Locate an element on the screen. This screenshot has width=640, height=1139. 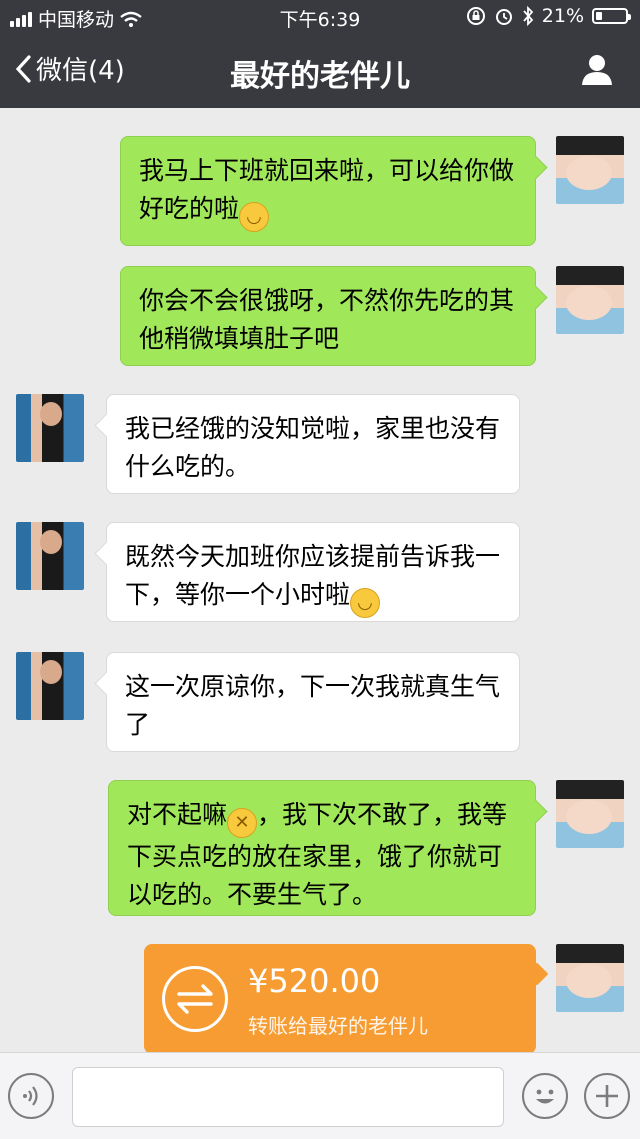
plus-icon is located at coordinates (607, 1096).